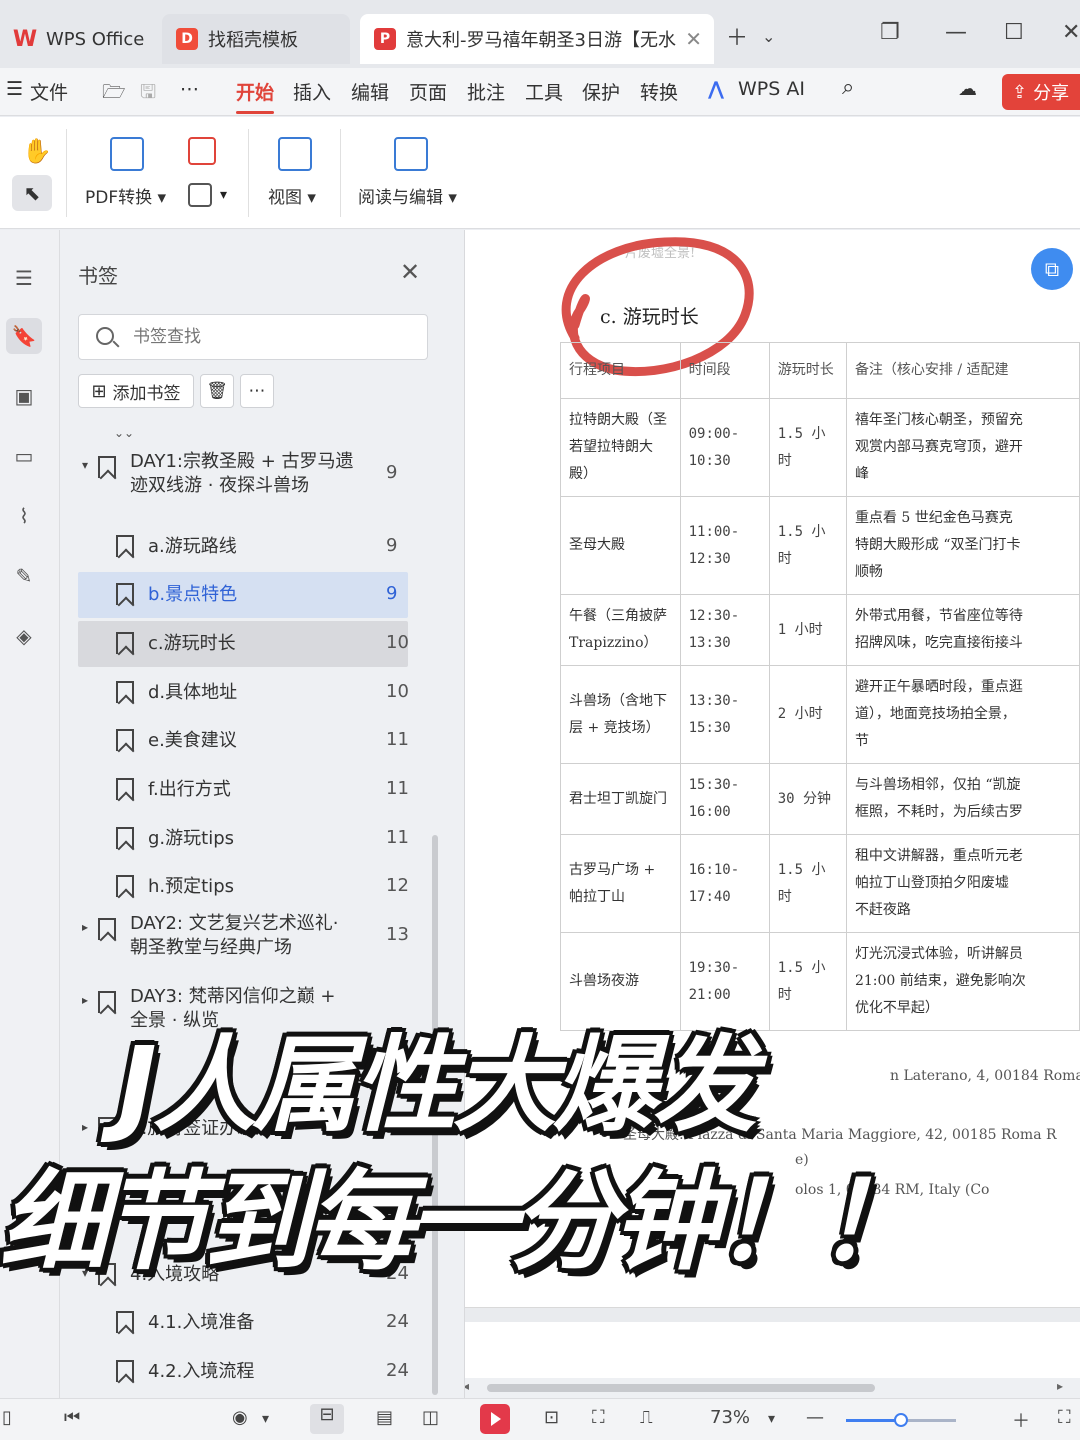 This screenshot has height=1440, width=1080. Describe the element at coordinates (384, 1417) in the screenshot. I see `continuous-page-icon: ▤` at that location.